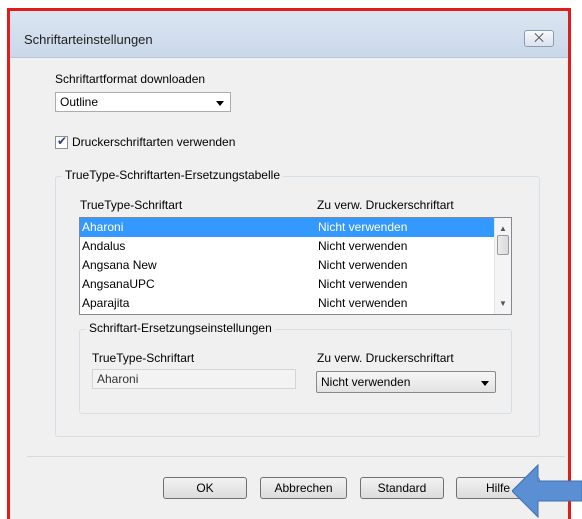  What do you see at coordinates (288, 303) in the screenshot?
I see `list-item: Aparajita Nicht verwenden` at bounding box center [288, 303].